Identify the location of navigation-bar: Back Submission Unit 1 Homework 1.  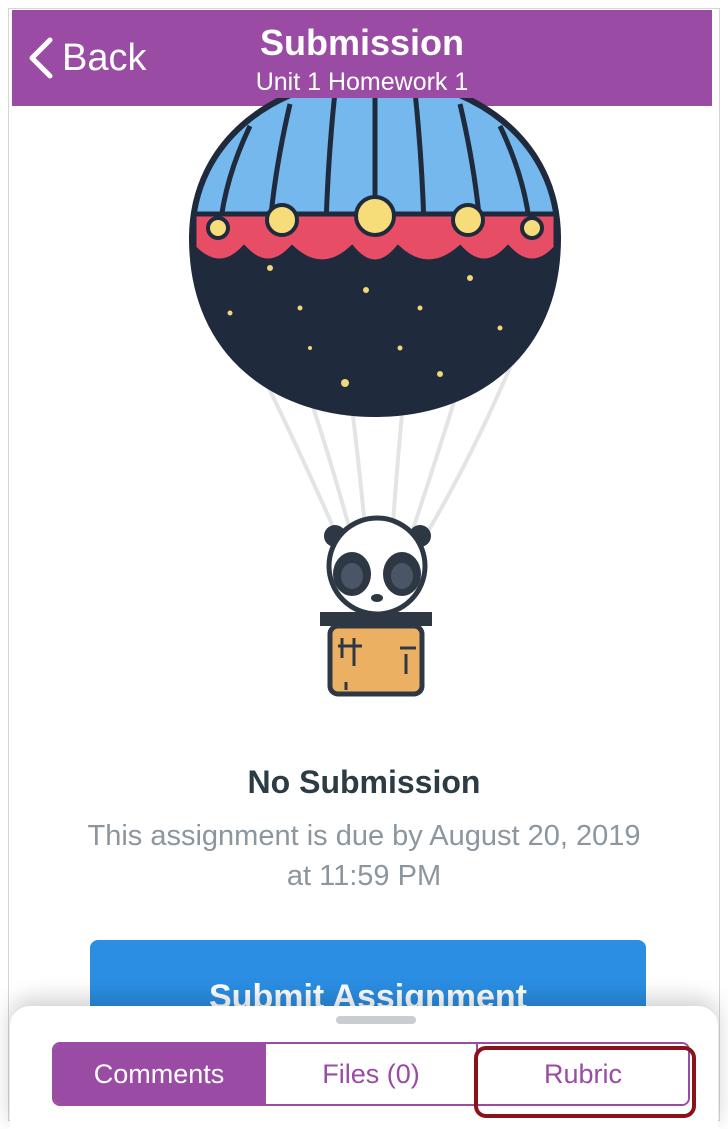
(362, 58).